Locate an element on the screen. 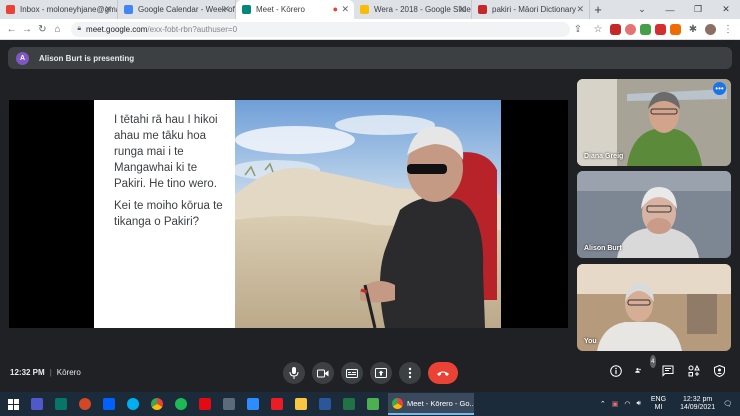  powerpoint-icon is located at coordinates (85, 404).